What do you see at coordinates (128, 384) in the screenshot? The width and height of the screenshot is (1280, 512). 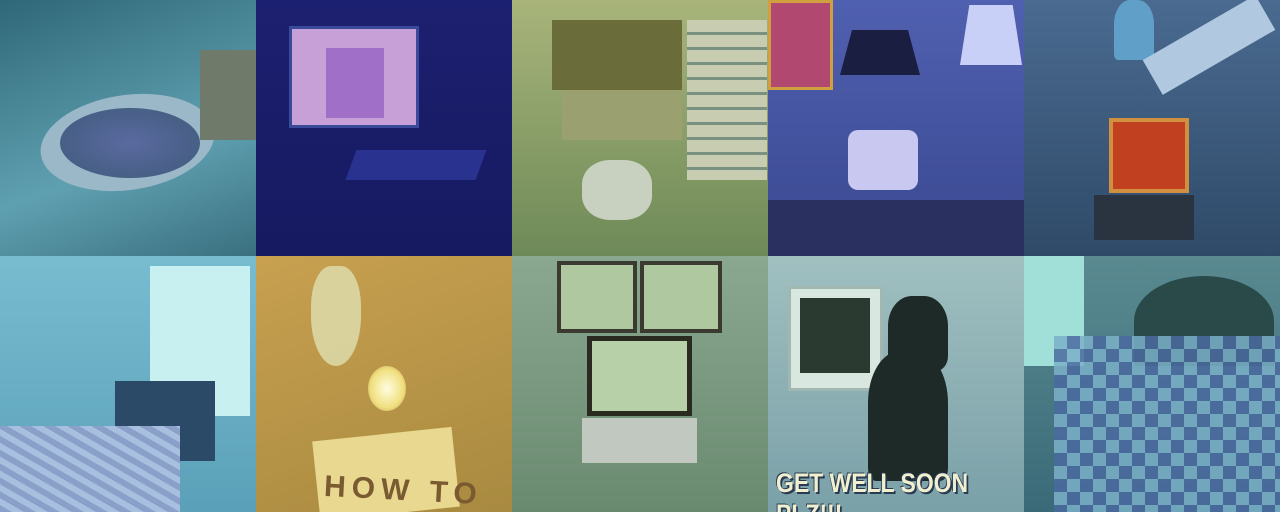 I see `photo-bedroom` at bounding box center [128, 384].